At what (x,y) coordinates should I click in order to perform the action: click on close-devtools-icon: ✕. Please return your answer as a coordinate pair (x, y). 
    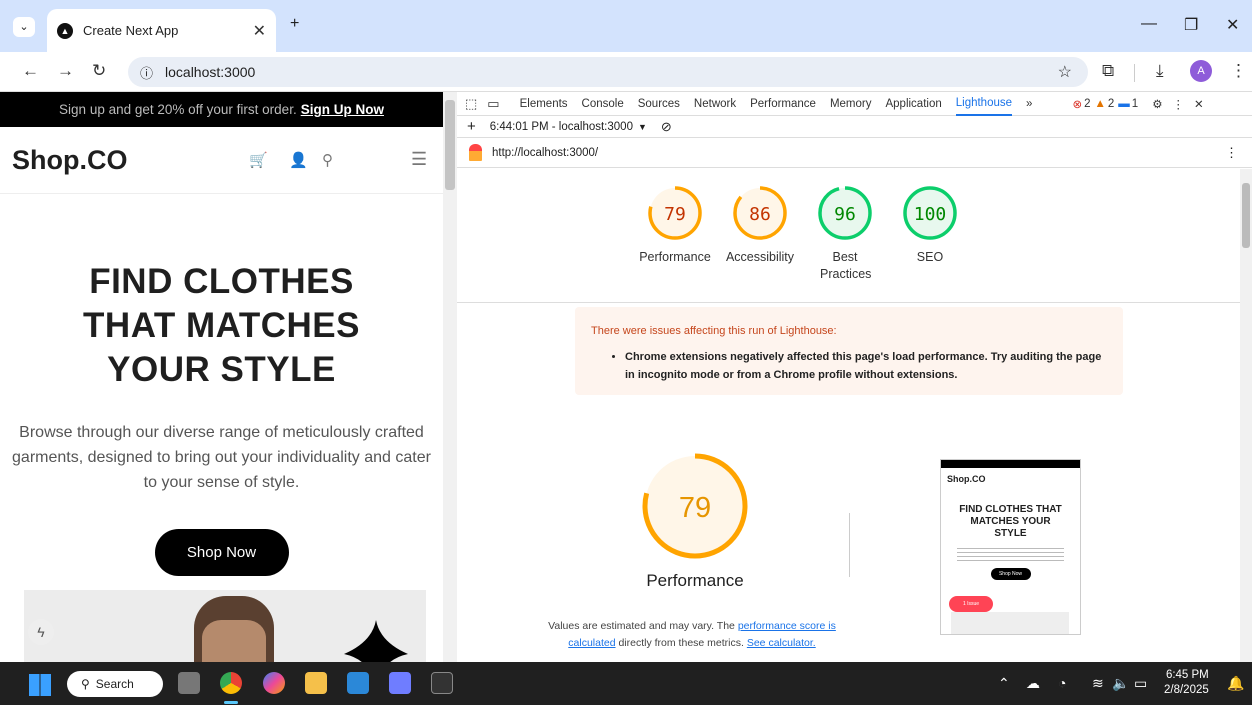
    Looking at the image, I should click on (1199, 104).